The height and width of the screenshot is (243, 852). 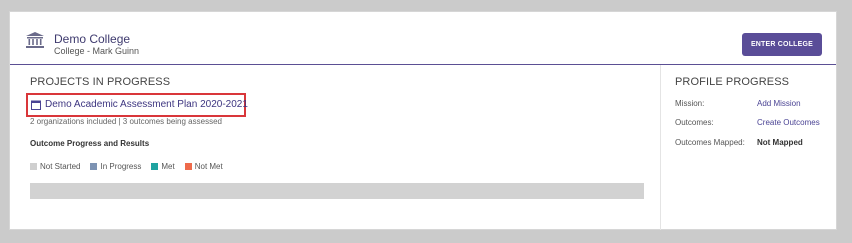 What do you see at coordinates (168, 166) in the screenshot?
I see `legend-label: Met` at bounding box center [168, 166].